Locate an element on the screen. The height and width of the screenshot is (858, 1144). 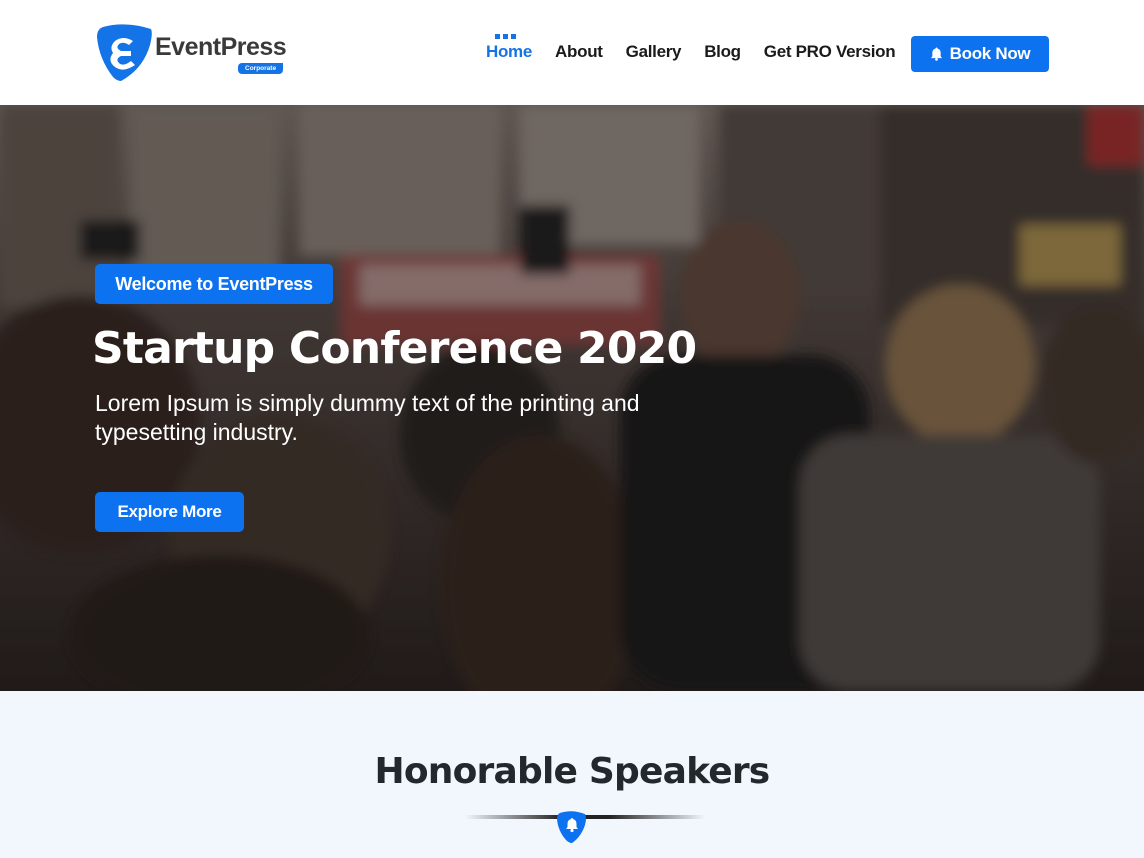
nav-item-gallery: Gallery is located at coordinates (654, 52).